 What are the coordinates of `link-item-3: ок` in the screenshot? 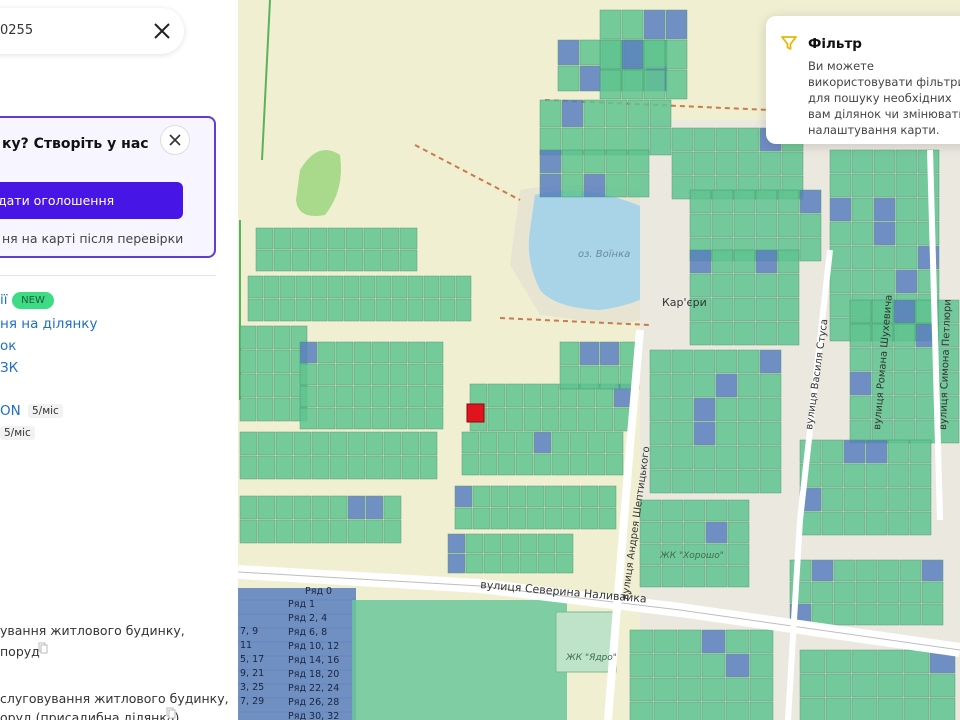 It's located at (8, 346).